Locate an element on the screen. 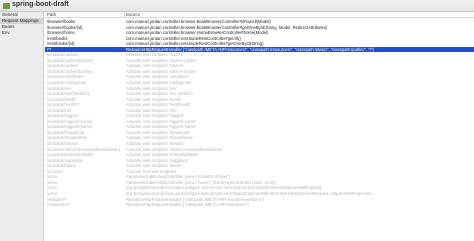 The image size is (474, 241). title-bar: spring-boot-draft is located at coordinates (237, 6).